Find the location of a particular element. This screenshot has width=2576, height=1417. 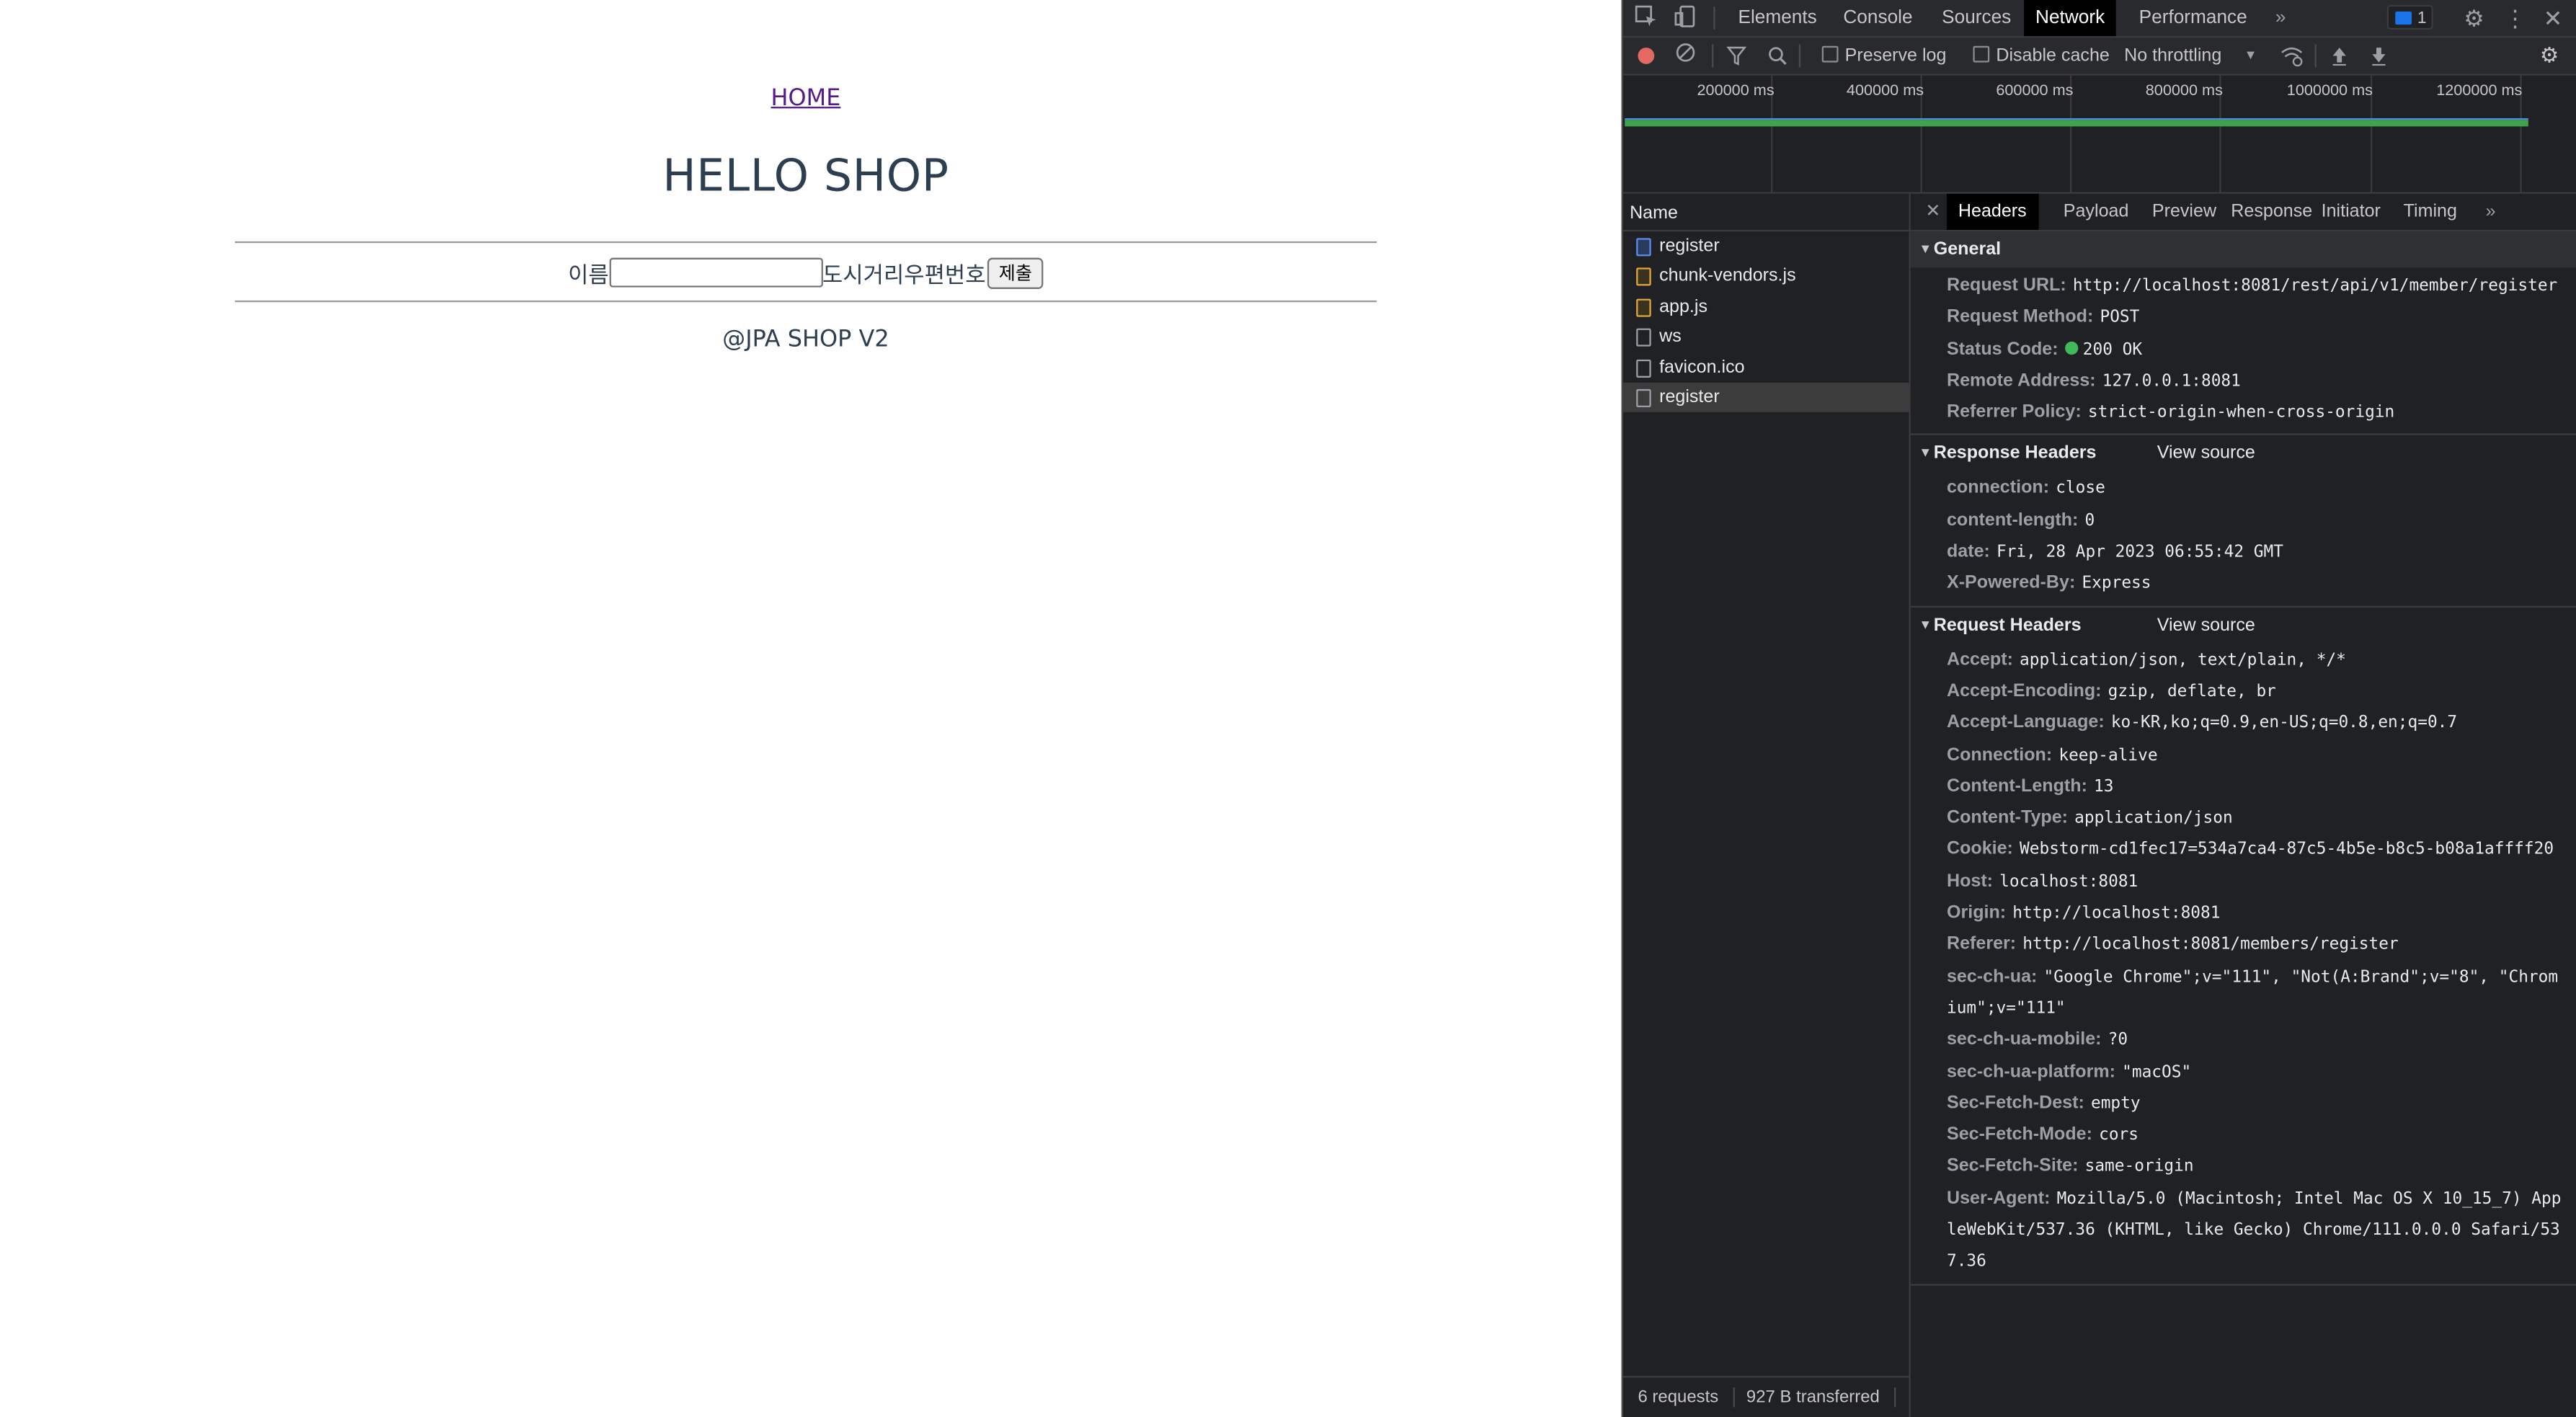

header-value: http://localhost:8081 is located at coordinates (2116, 914).